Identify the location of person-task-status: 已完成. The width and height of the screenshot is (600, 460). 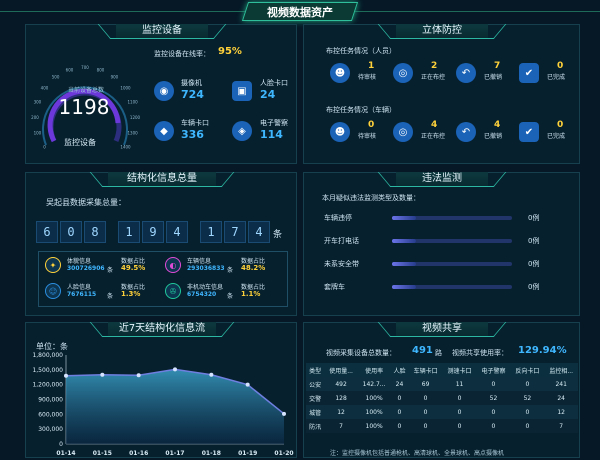
(556, 77).